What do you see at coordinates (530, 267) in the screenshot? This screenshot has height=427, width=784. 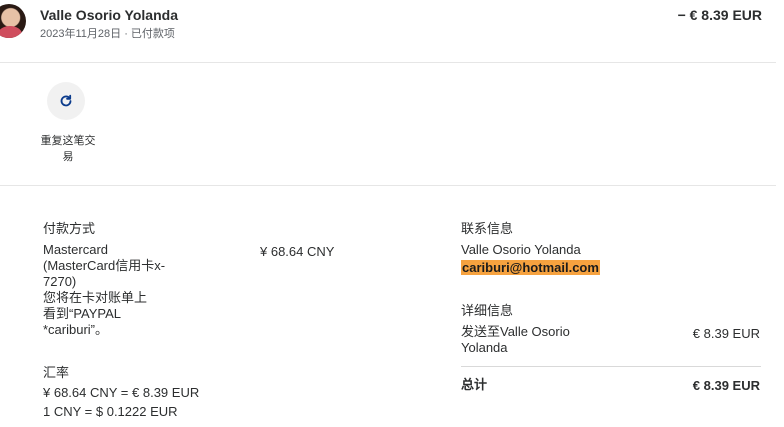 I see `contact-email: cariburi@hotmail.com` at bounding box center [530, 267].